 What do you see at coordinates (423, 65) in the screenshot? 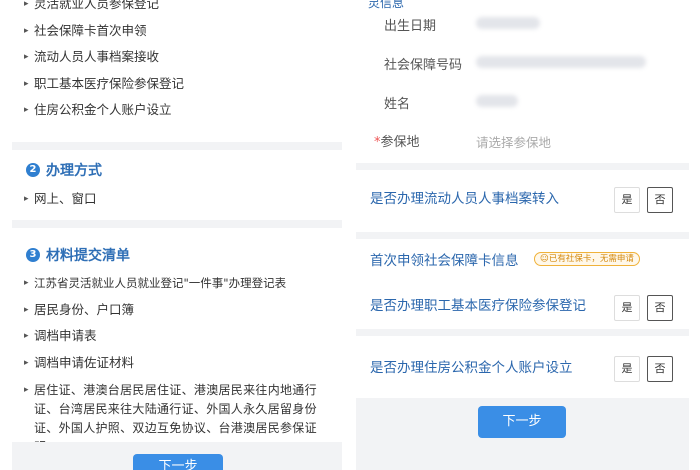
I see `social-security-number-label: 社会保障号码` at bounding box center [423, 65].